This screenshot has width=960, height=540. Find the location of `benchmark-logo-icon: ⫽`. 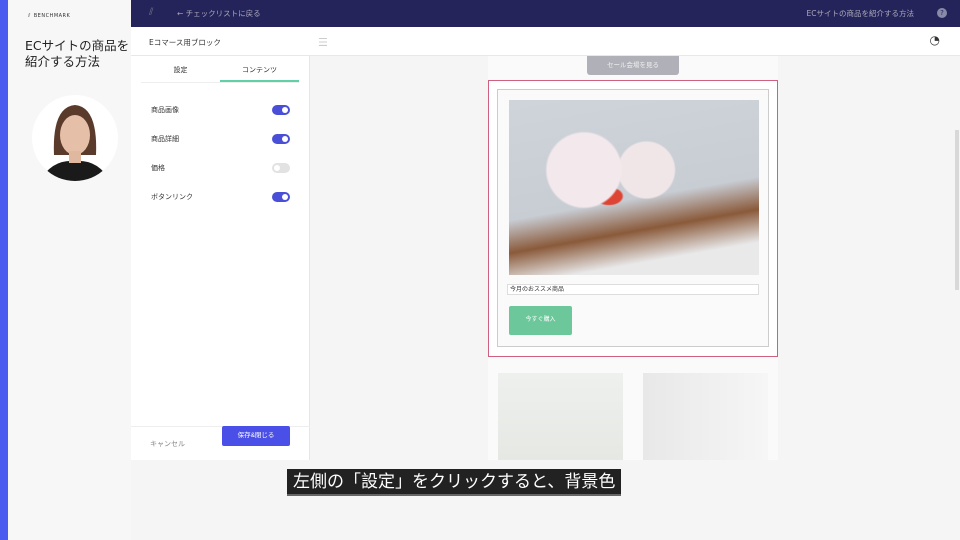

benchmark-logo-icon: ⫽ is located at coordinates (29, 16).